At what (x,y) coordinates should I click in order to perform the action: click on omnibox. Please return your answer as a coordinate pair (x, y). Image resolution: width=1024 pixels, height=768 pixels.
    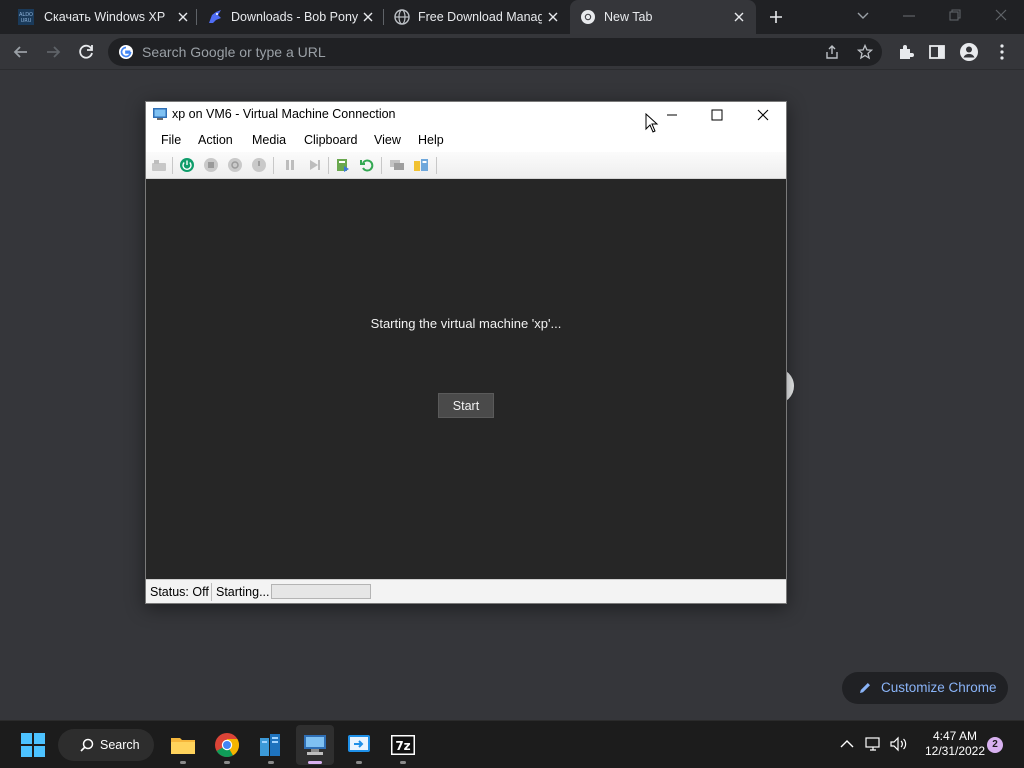
    Looking at the image, I should click on (495, 52).